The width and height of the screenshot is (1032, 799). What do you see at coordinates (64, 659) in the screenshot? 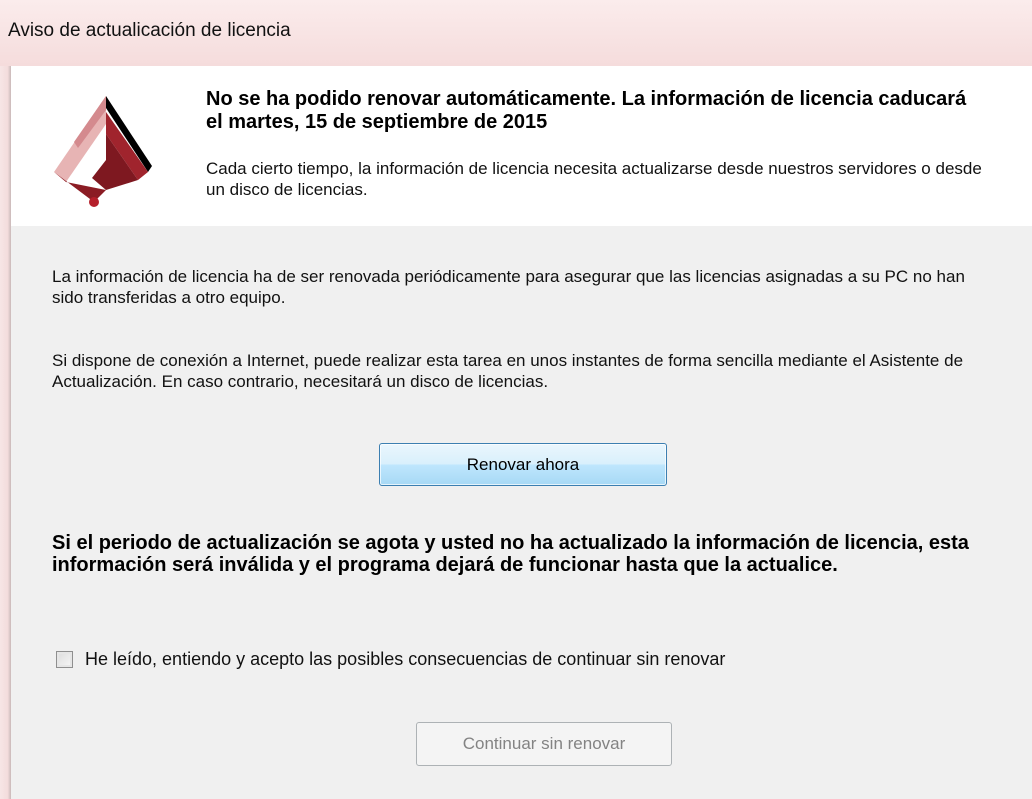
I see `acknowledge-checkbox` at bounding box center [64, 659].